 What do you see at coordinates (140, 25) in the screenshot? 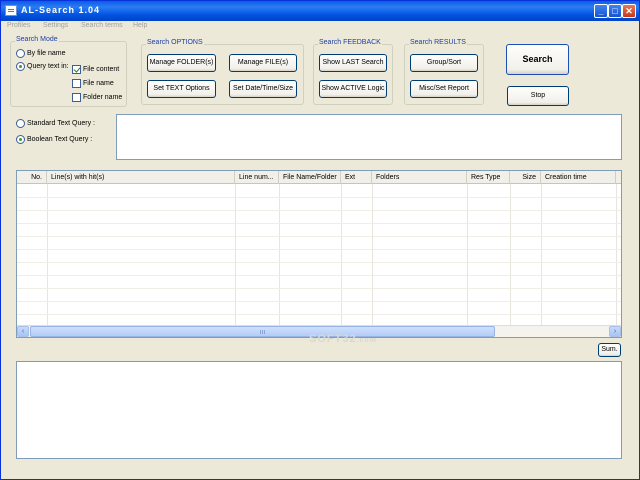
I see `menu-help: Help` at bounding box center [140, 25].